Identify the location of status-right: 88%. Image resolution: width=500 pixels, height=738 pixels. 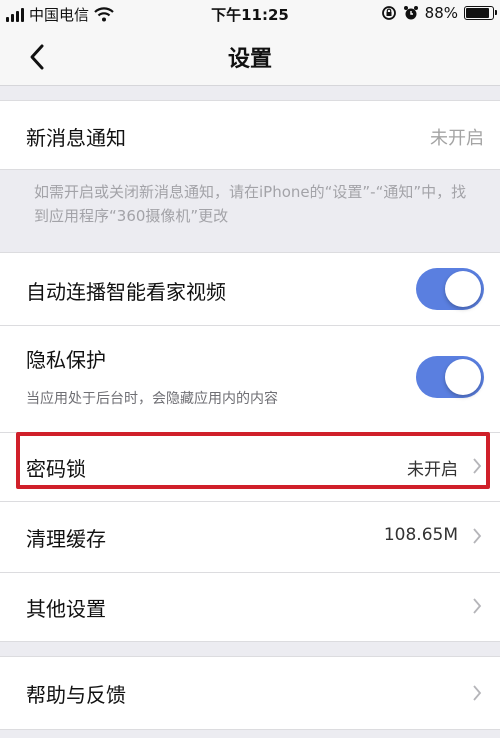
(439, 13).